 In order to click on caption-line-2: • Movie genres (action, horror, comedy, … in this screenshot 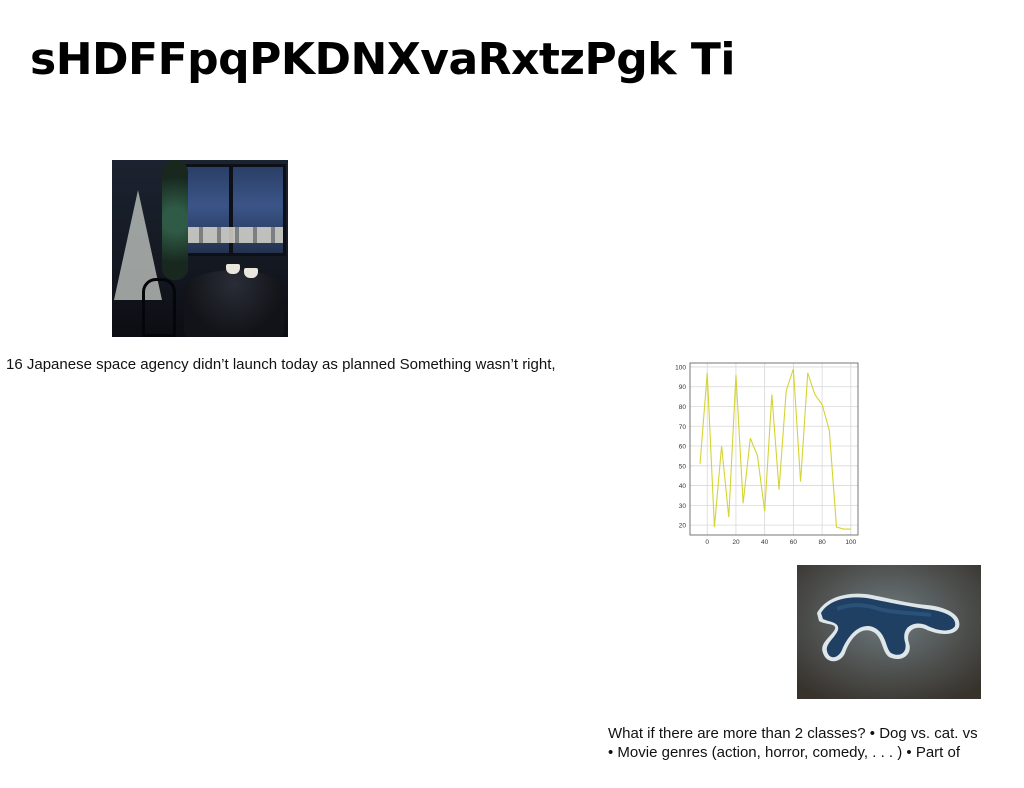, I will do `click(784, 752)`.